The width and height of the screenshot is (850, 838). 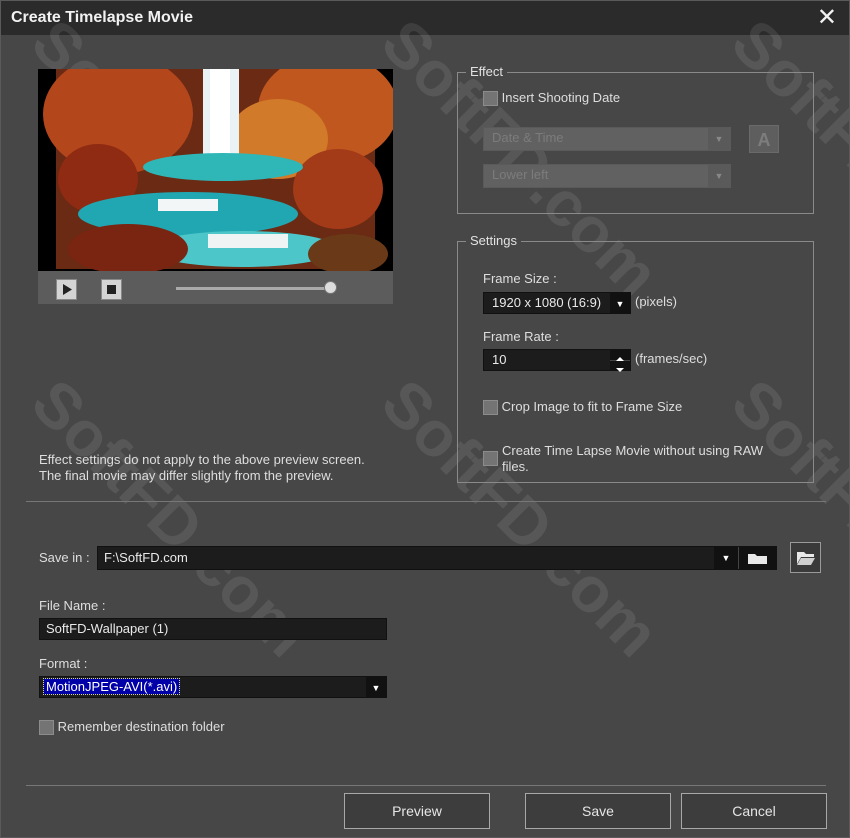 I want to click on no-raw-checkbox, so click(x=490, y=458).